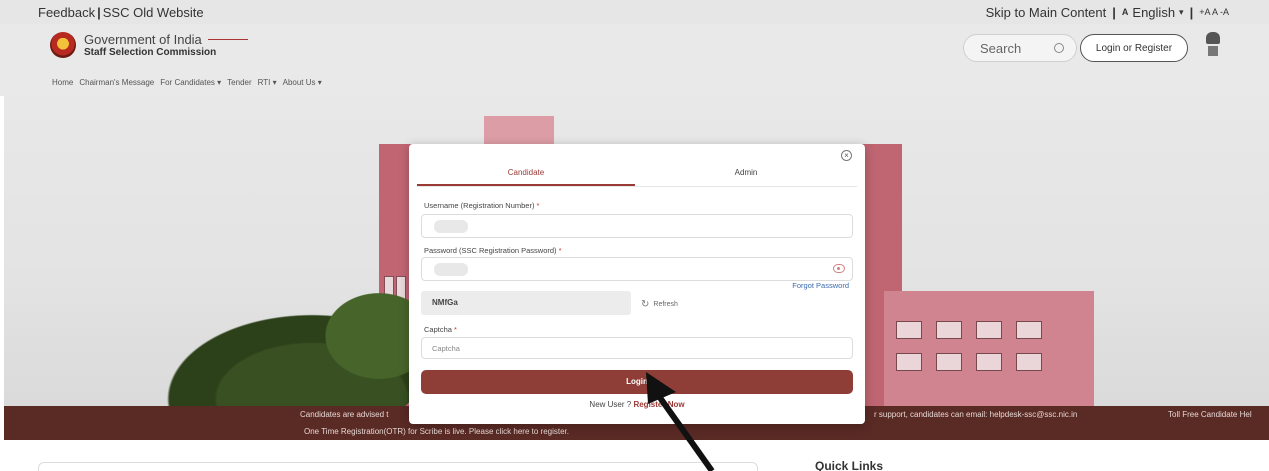  What do you see at coordinates (1059, 48) in the screenshot?
I see `search-icon` at bounding box center [1059, 48].